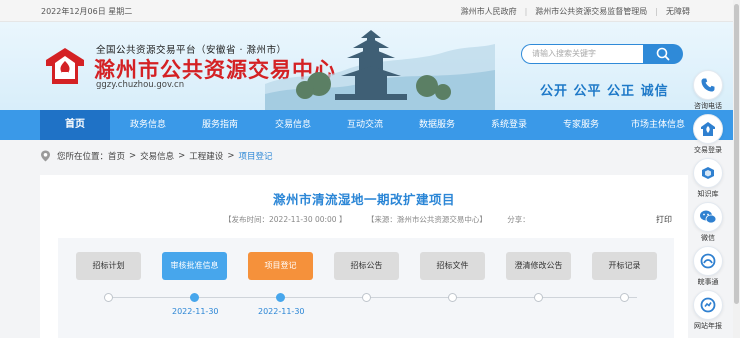  I want to click on wanshitong-icon, so click(708, 261).